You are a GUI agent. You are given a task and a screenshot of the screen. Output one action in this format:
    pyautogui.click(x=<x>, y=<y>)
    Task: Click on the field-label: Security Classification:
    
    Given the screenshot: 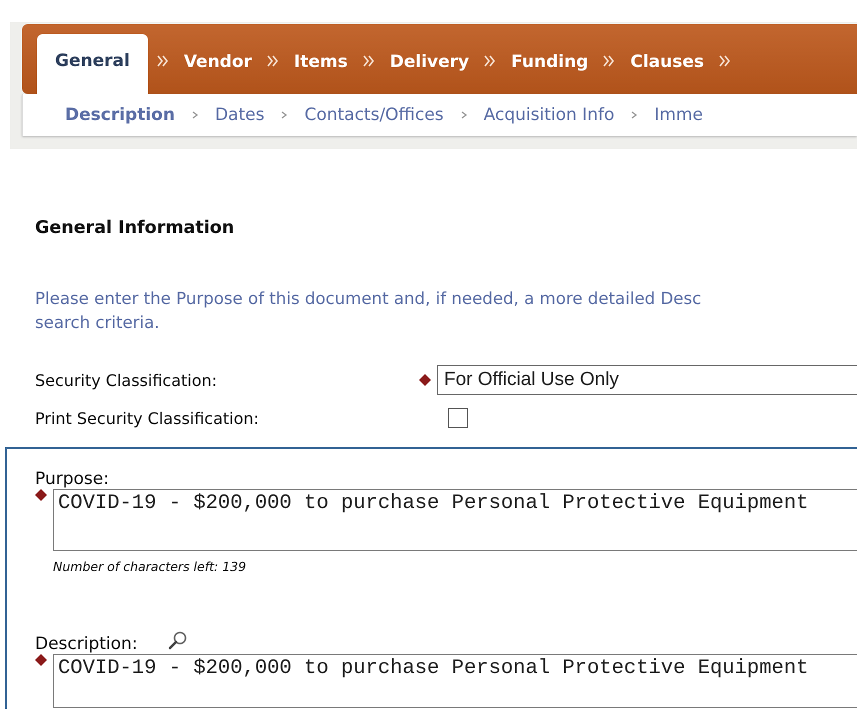 What is the action you would take?
    pyautogui.click(x=126, y=380)
    